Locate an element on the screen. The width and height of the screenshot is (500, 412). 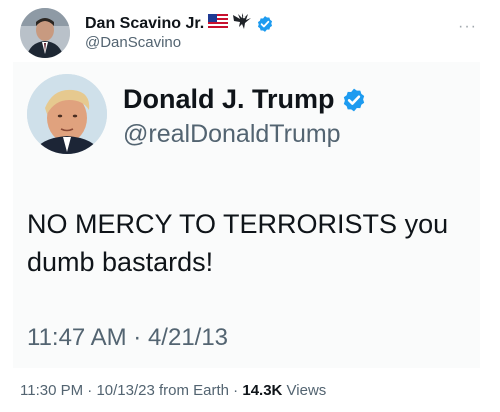
tweet-text-line: NO MERCY TO TERRORISTS you is located at coordinates (238, 224).